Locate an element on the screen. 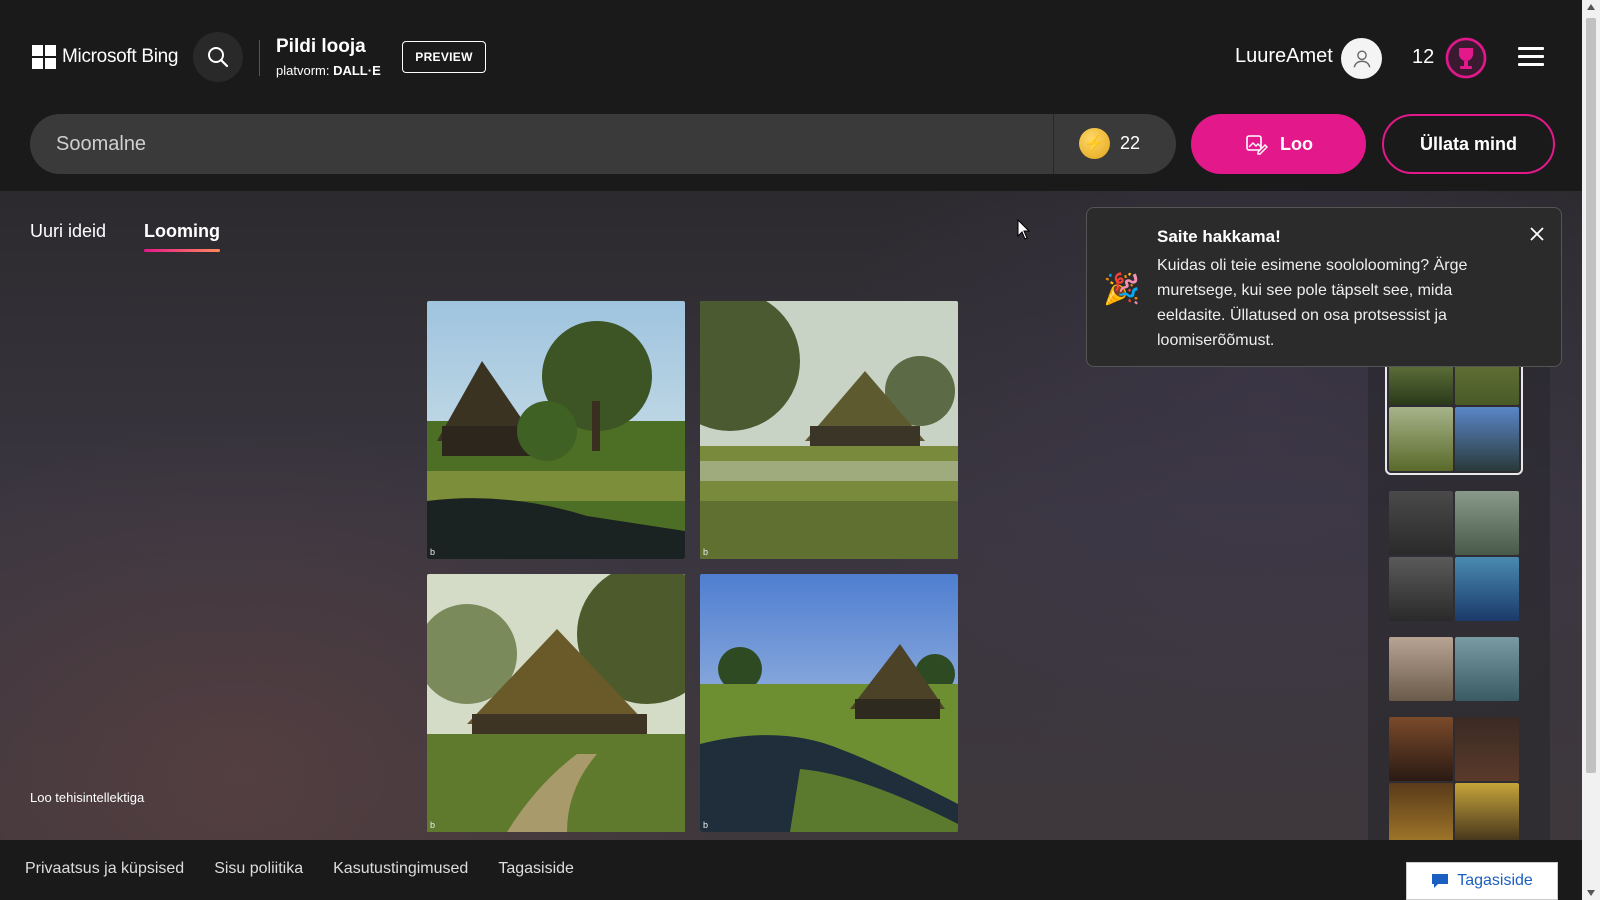  rewards-count: 12 is located at coordinates (1423, 57).